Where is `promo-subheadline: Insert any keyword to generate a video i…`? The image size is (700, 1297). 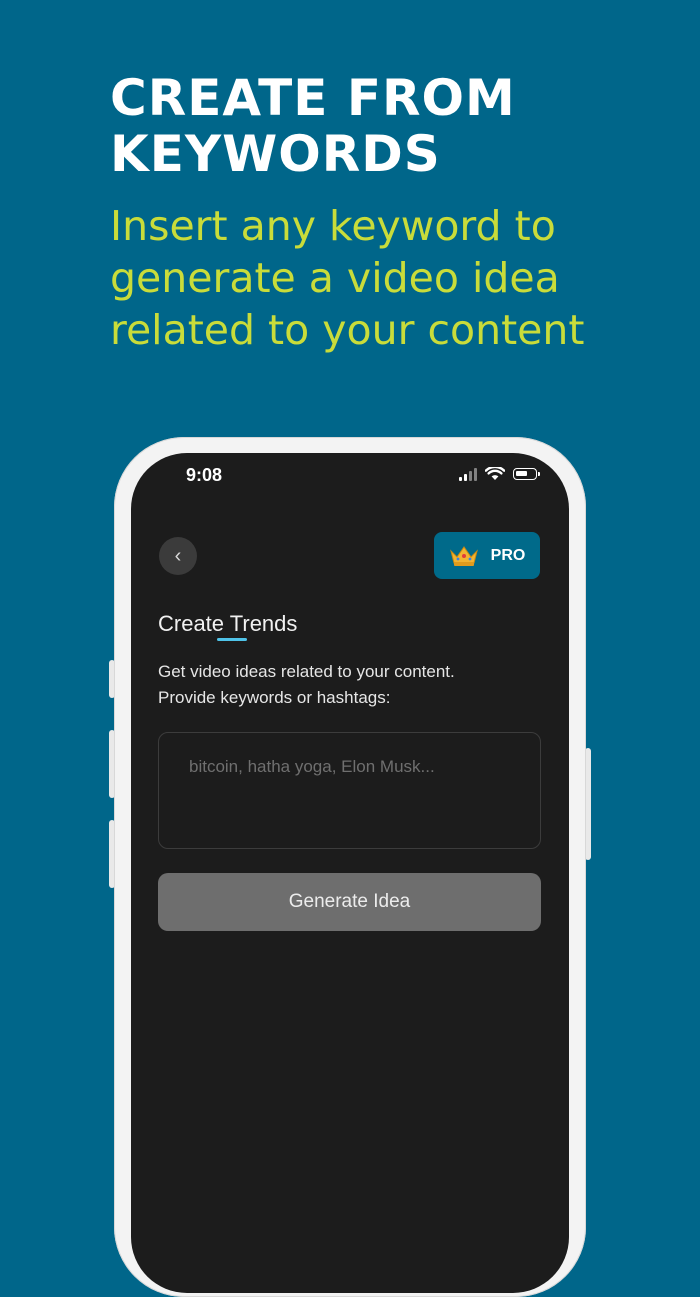 promo-subheadline: Insert any keyword to generate a video i… is located at coordinates (347, 278).